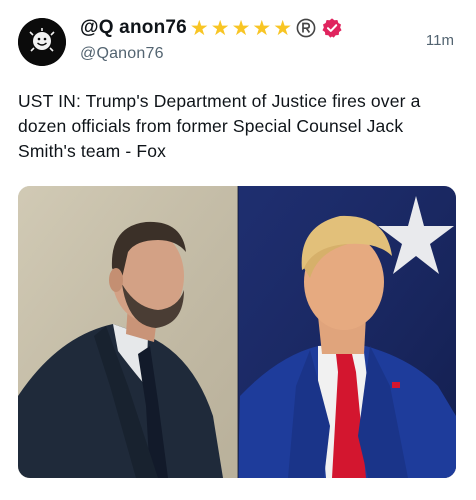 The image size is (476, 500). Describe the element at coordinates (306, 28) in the screenshot. I see `registered-icon` at that location.